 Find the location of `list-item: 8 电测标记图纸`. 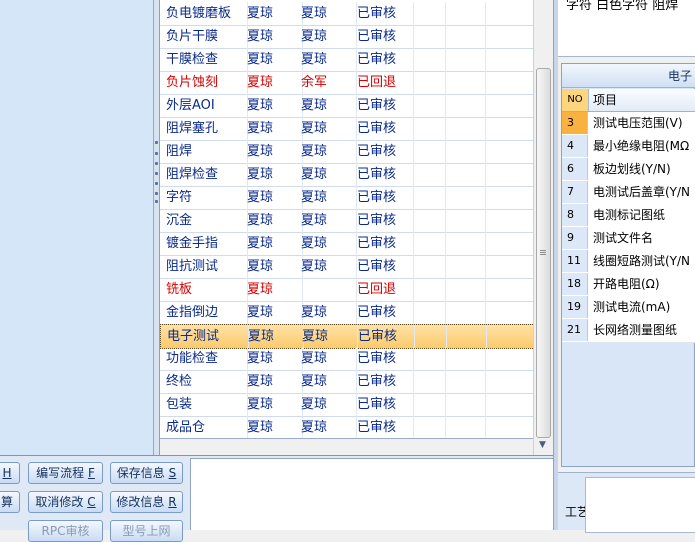

list-item: 8 电测标记图纸 is located at coordinates (628, 216).